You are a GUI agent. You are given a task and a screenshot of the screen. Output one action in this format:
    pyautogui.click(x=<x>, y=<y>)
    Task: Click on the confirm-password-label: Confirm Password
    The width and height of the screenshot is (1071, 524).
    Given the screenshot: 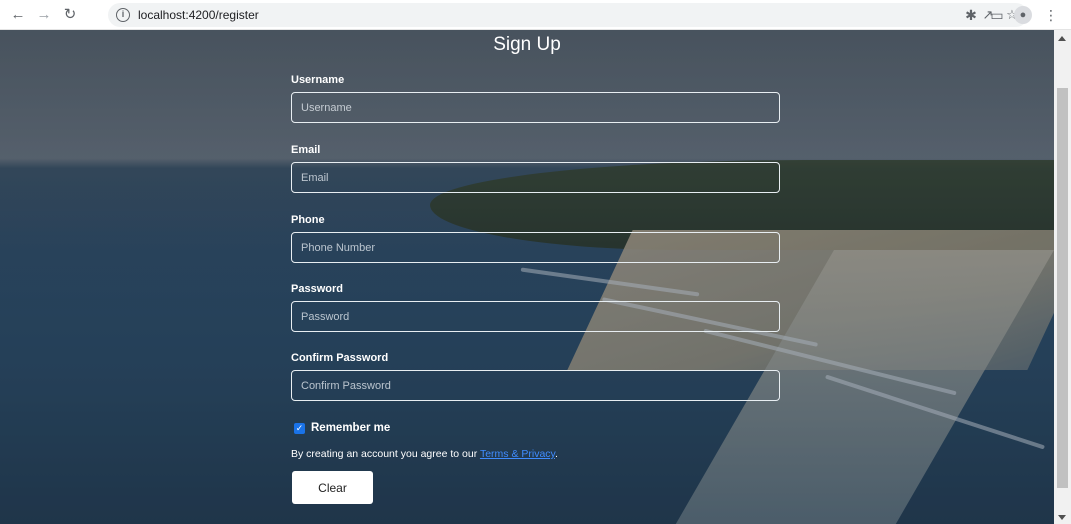 What is the action you would take?
    pyautogui.click(x=340, y=358)
    